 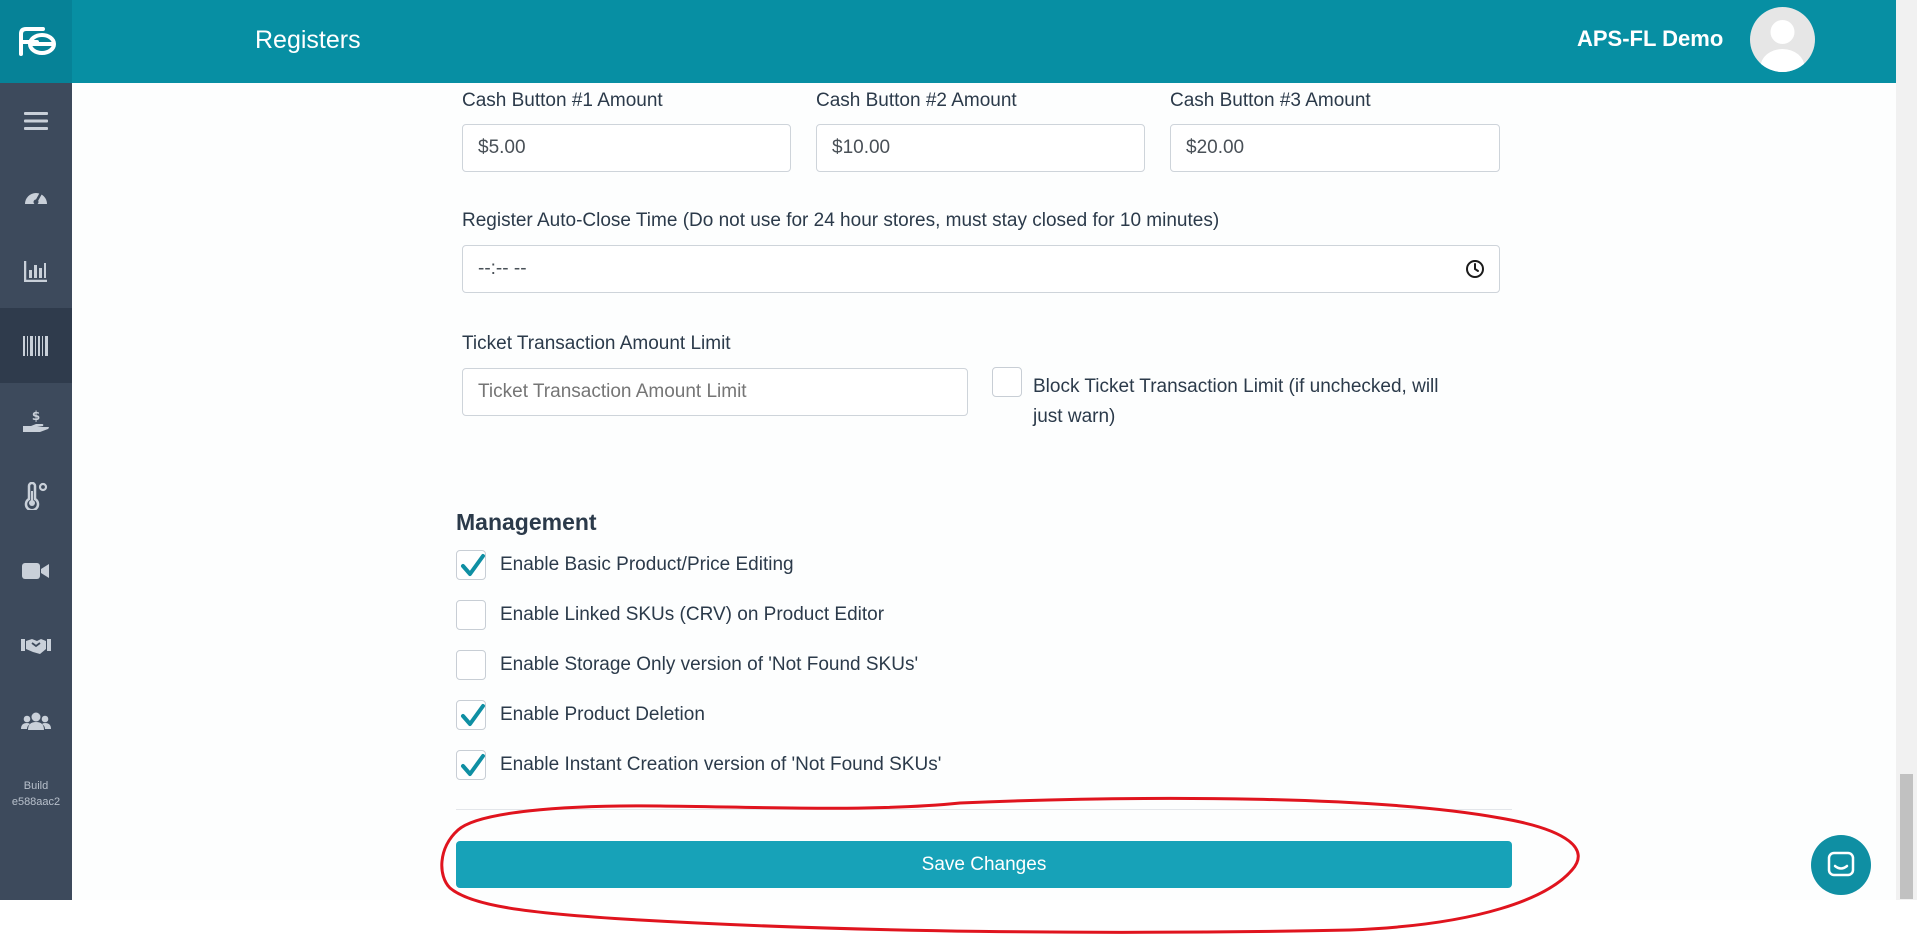 I want to click on dashboard-gauge-icon, so click(x=36, y=197).